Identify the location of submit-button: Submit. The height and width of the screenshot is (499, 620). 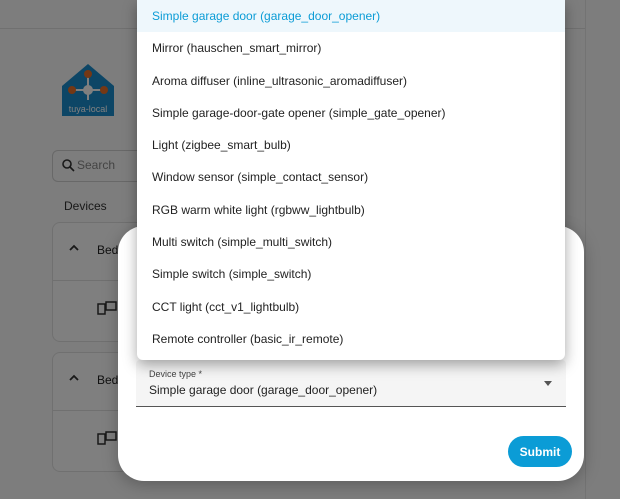
(540, 451).